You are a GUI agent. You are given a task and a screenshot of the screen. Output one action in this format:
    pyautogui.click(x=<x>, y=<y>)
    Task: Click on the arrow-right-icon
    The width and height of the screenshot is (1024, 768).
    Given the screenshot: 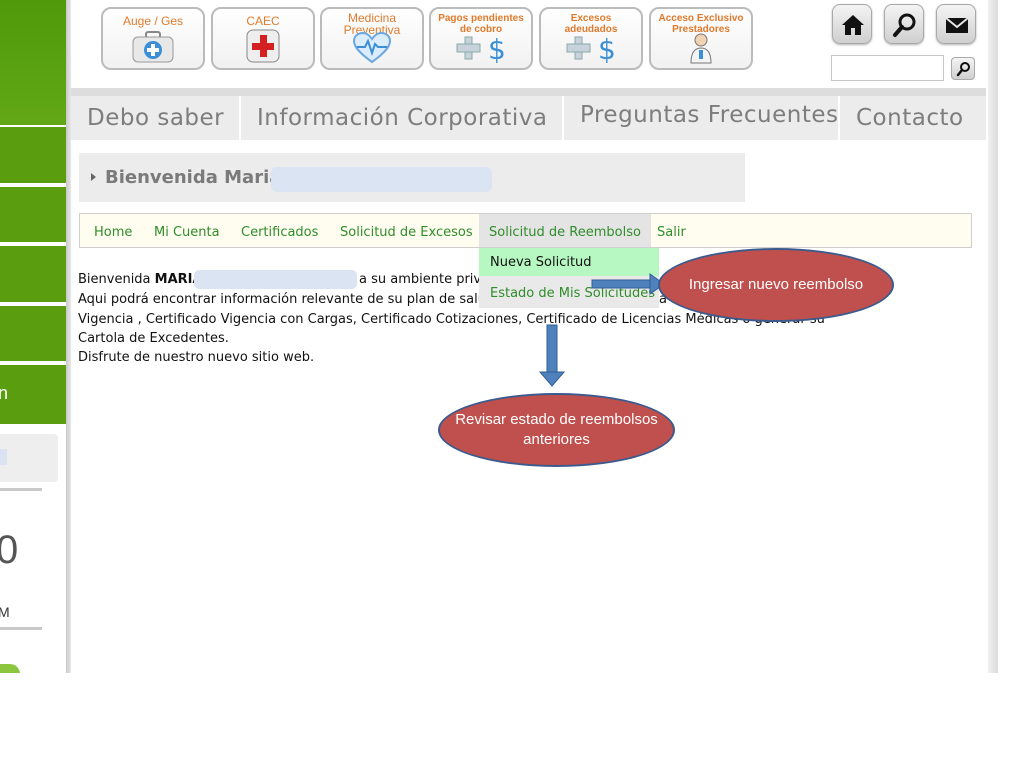 What is the action you would take?
    pyautogui.click(x=628, y=284)
    